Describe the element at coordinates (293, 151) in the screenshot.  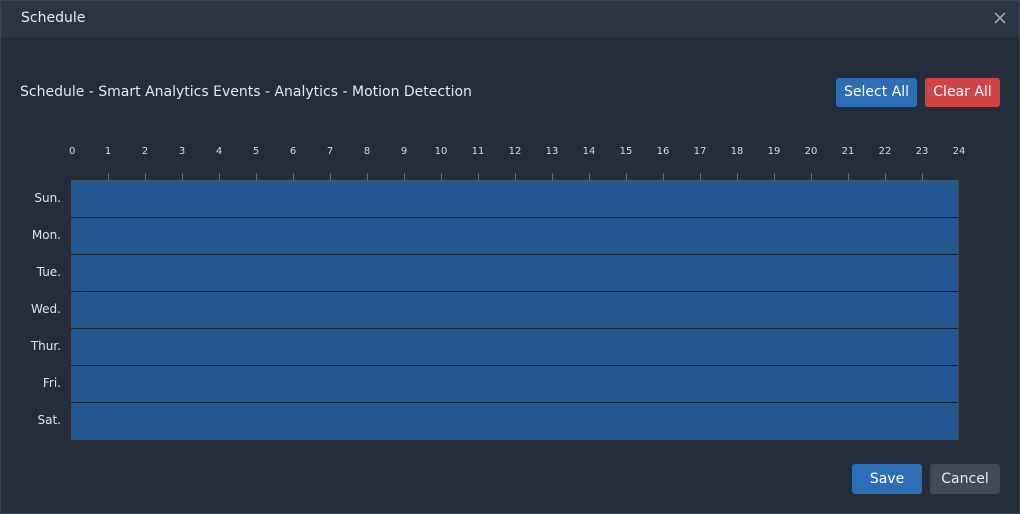
I see `hour-label: 6` at that location.